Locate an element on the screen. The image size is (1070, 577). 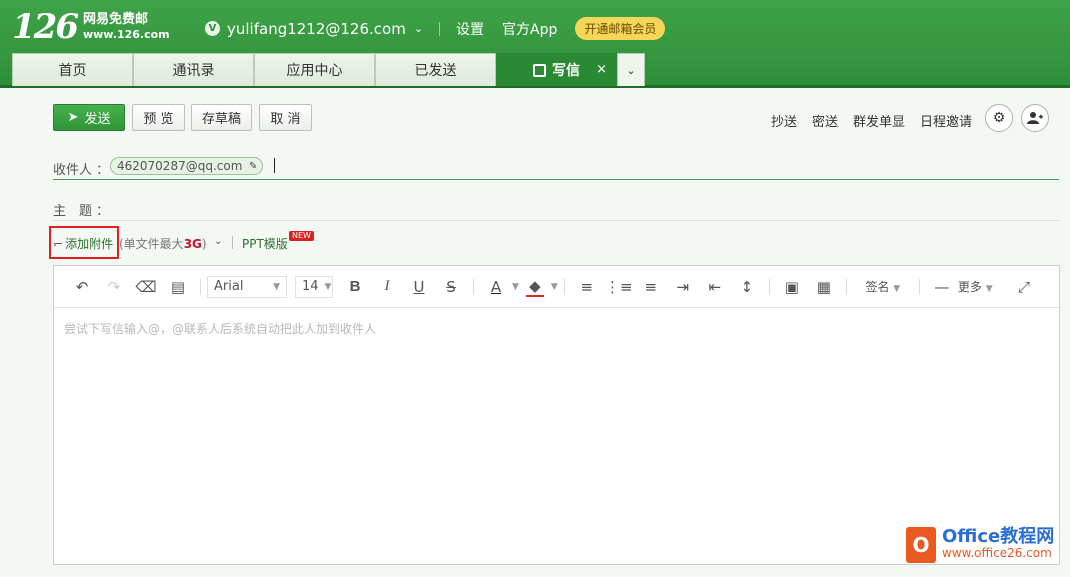
new-badge: NEW is located at coordinates (301, 236).